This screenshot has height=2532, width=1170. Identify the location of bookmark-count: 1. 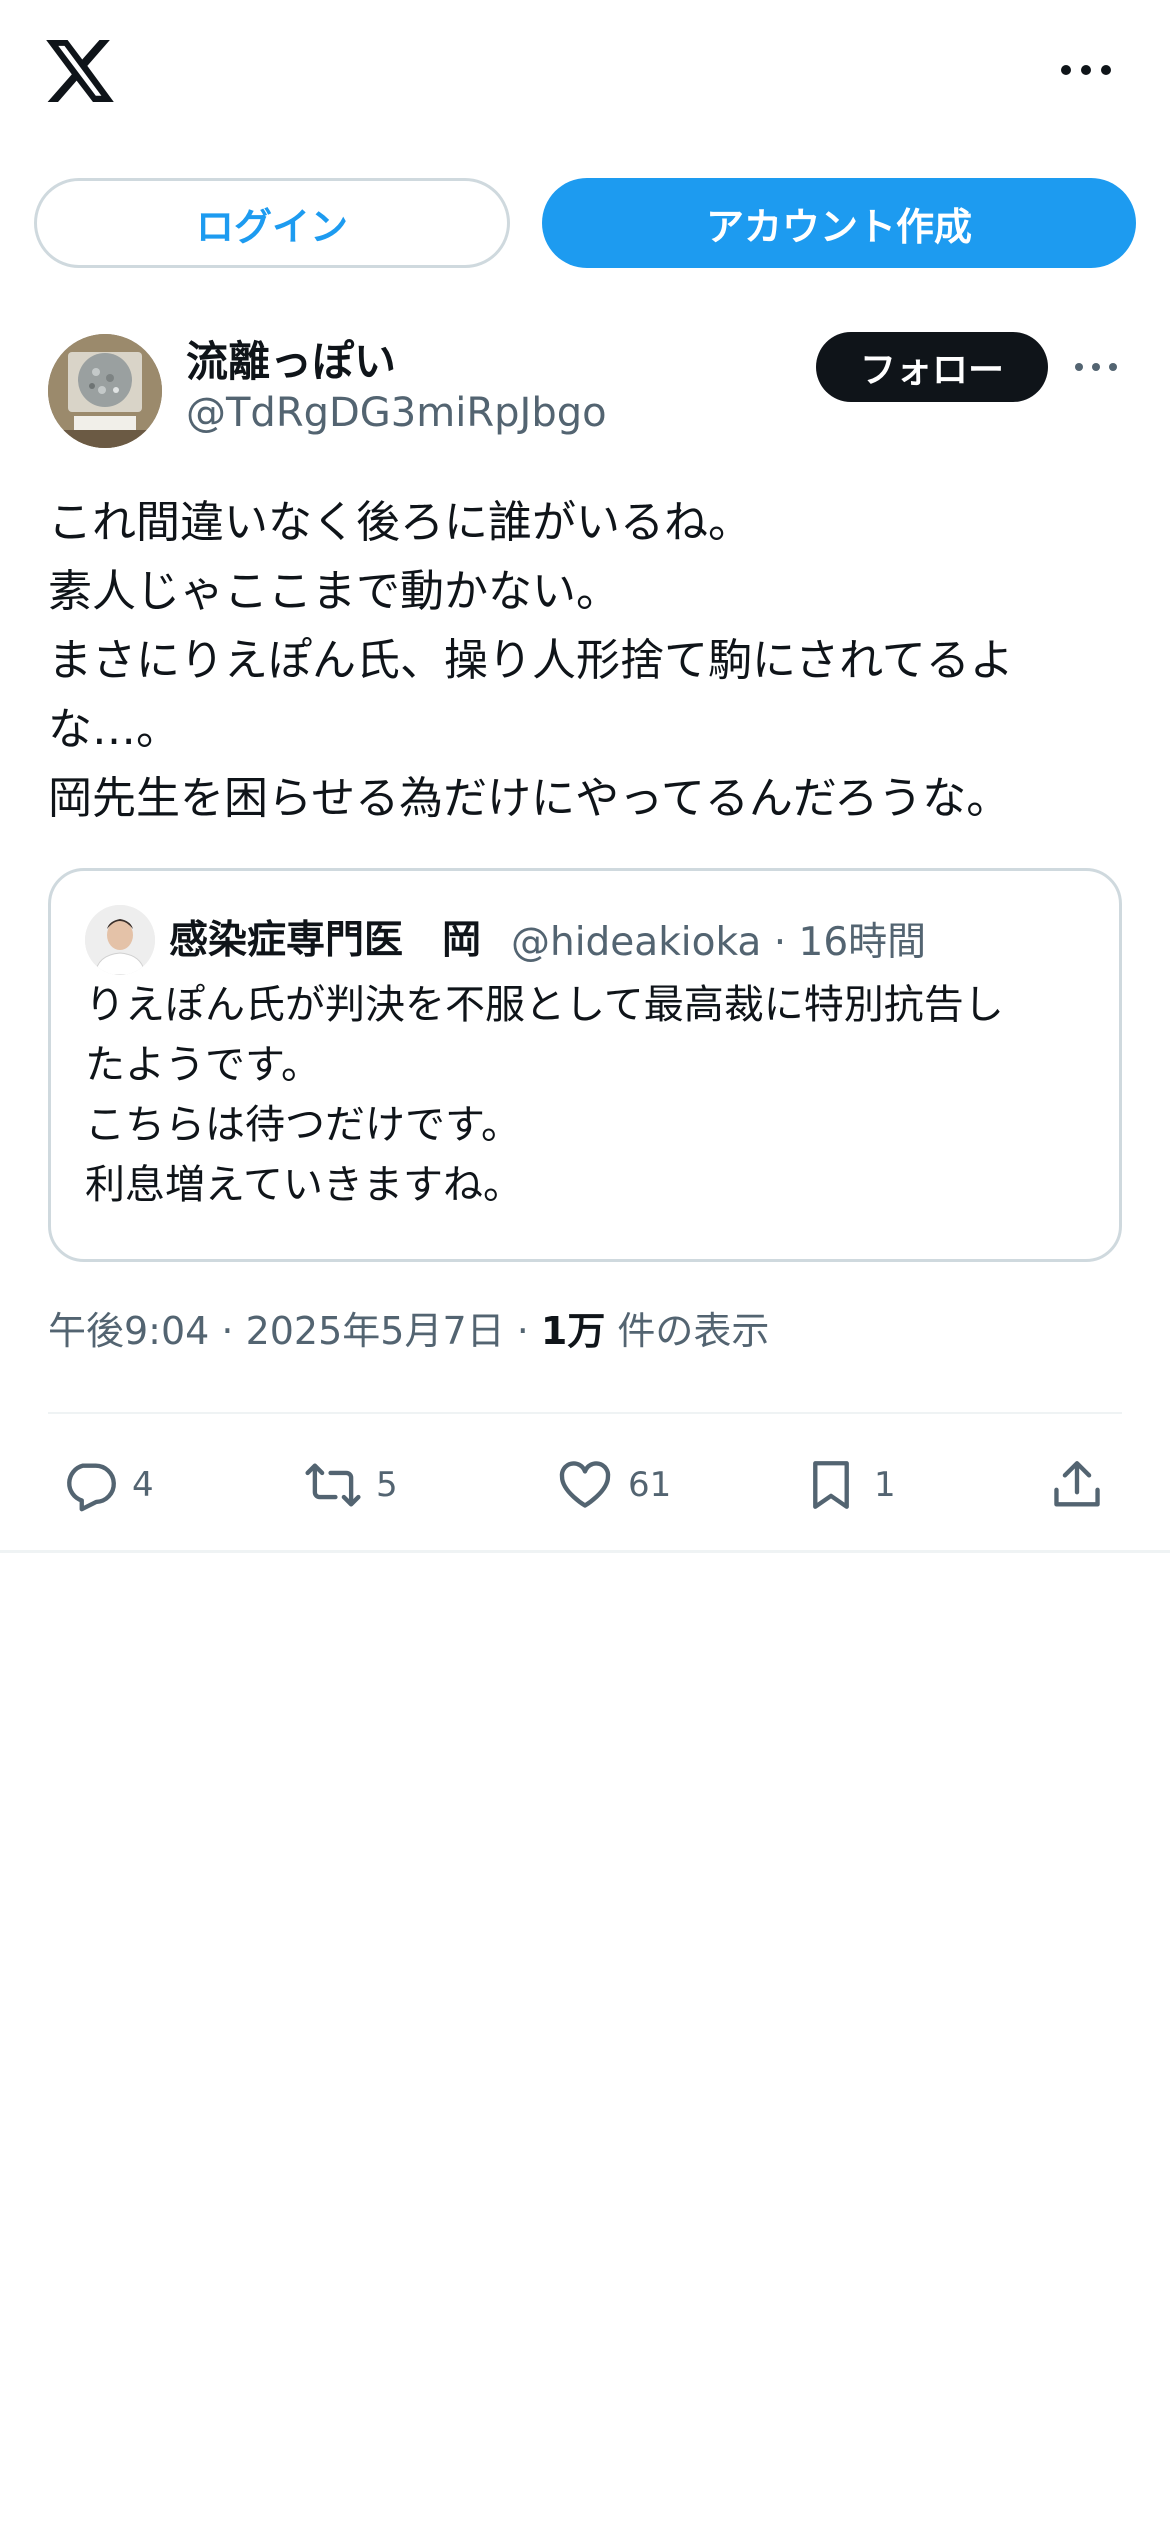
(885, 1485).